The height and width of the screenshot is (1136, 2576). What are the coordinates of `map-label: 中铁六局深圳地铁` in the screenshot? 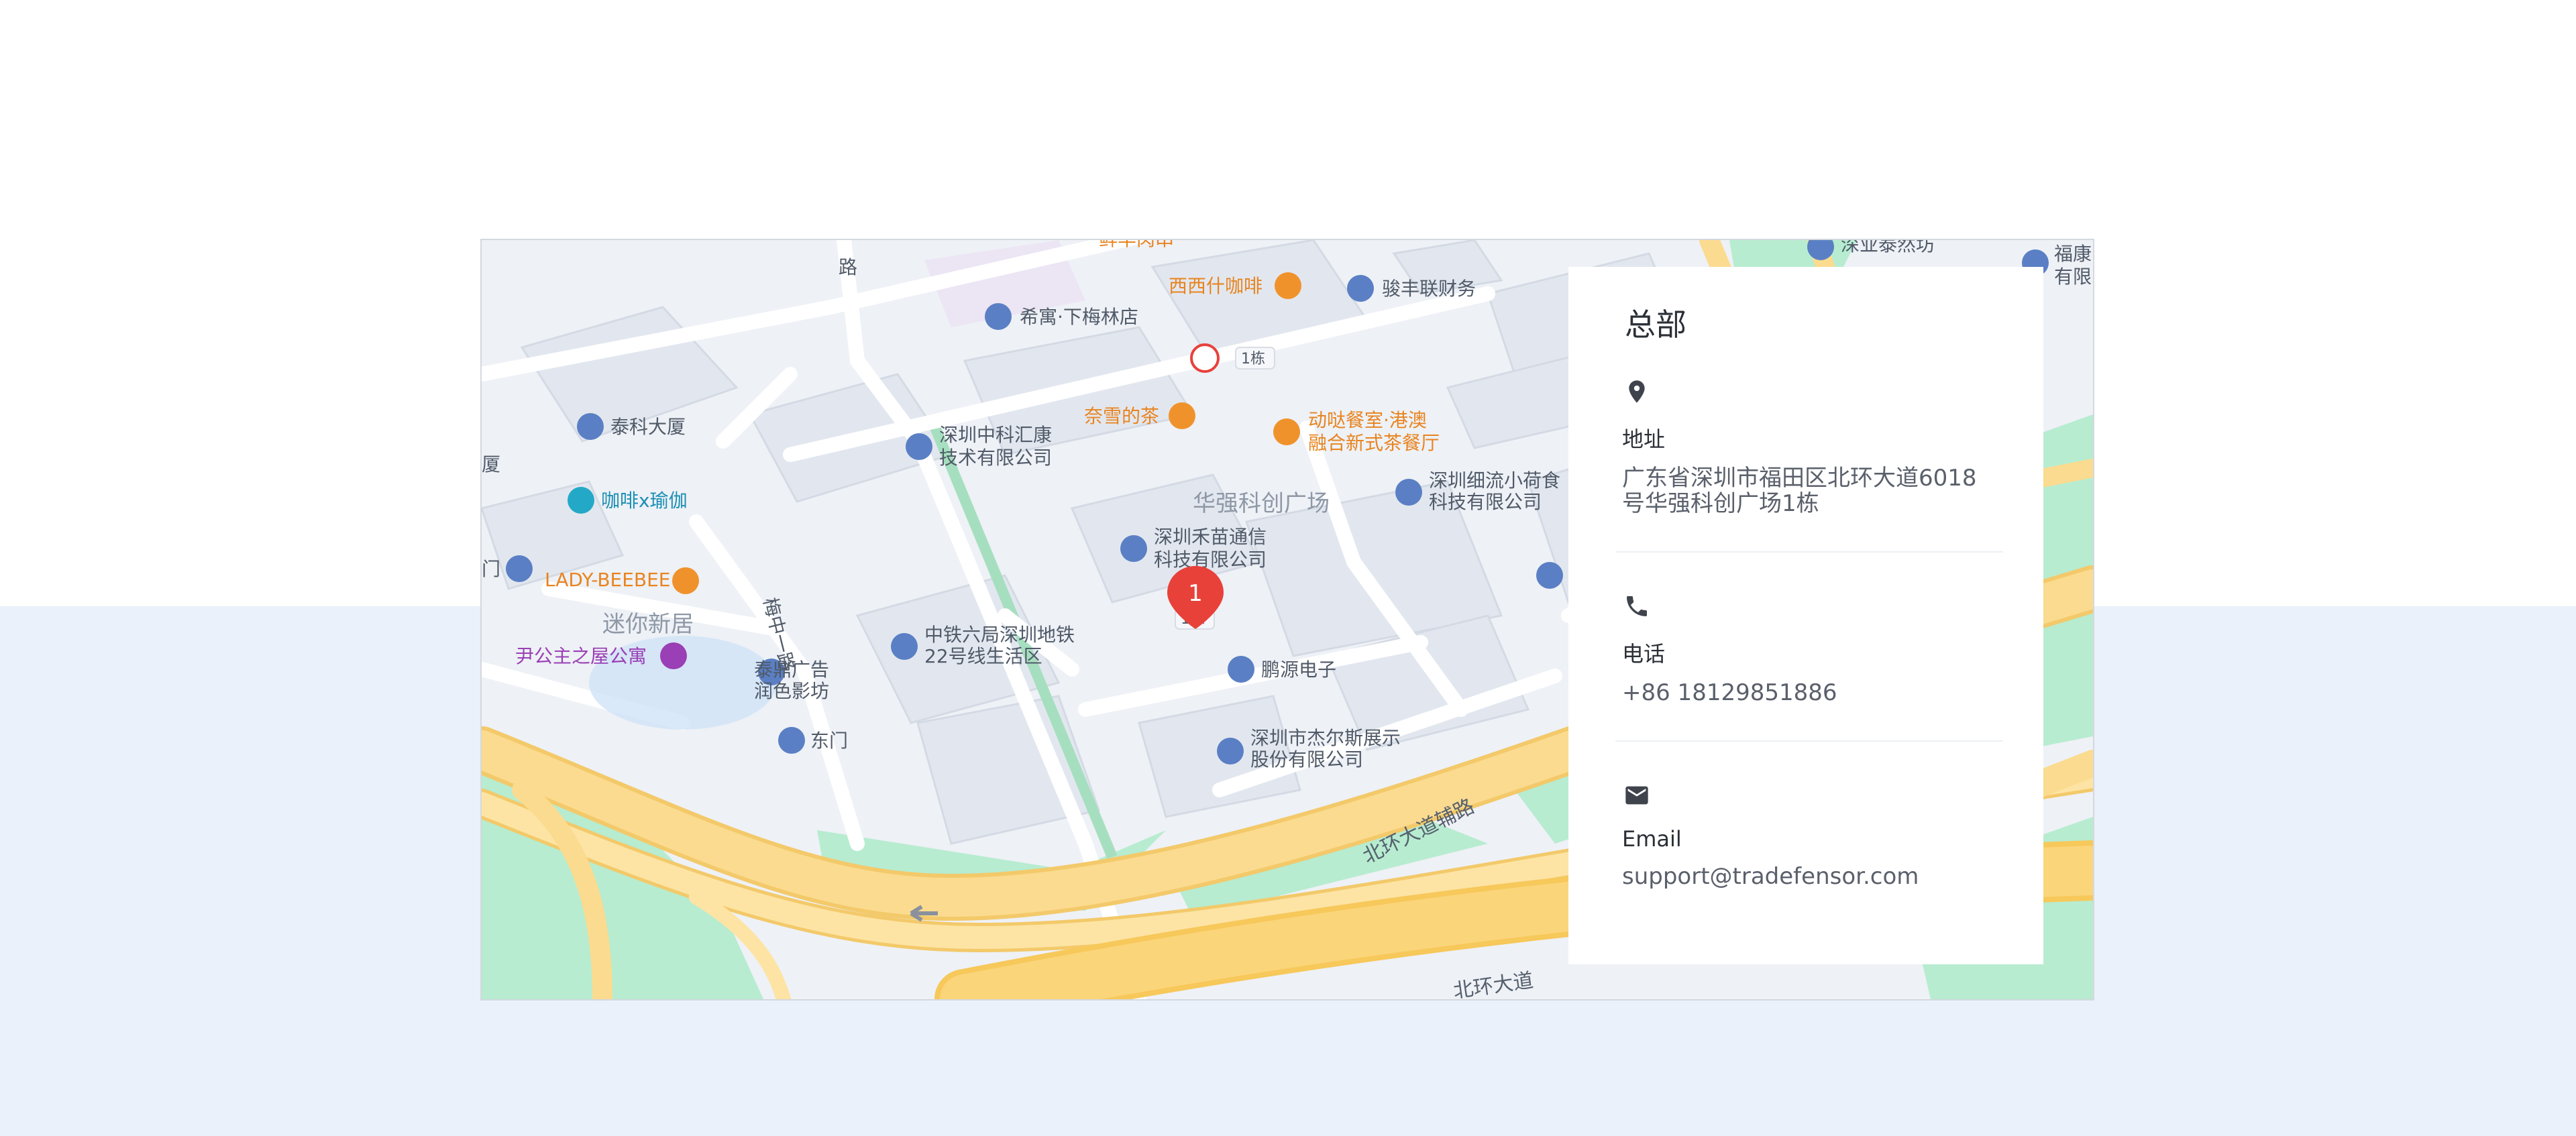 It's located at (999, 635).